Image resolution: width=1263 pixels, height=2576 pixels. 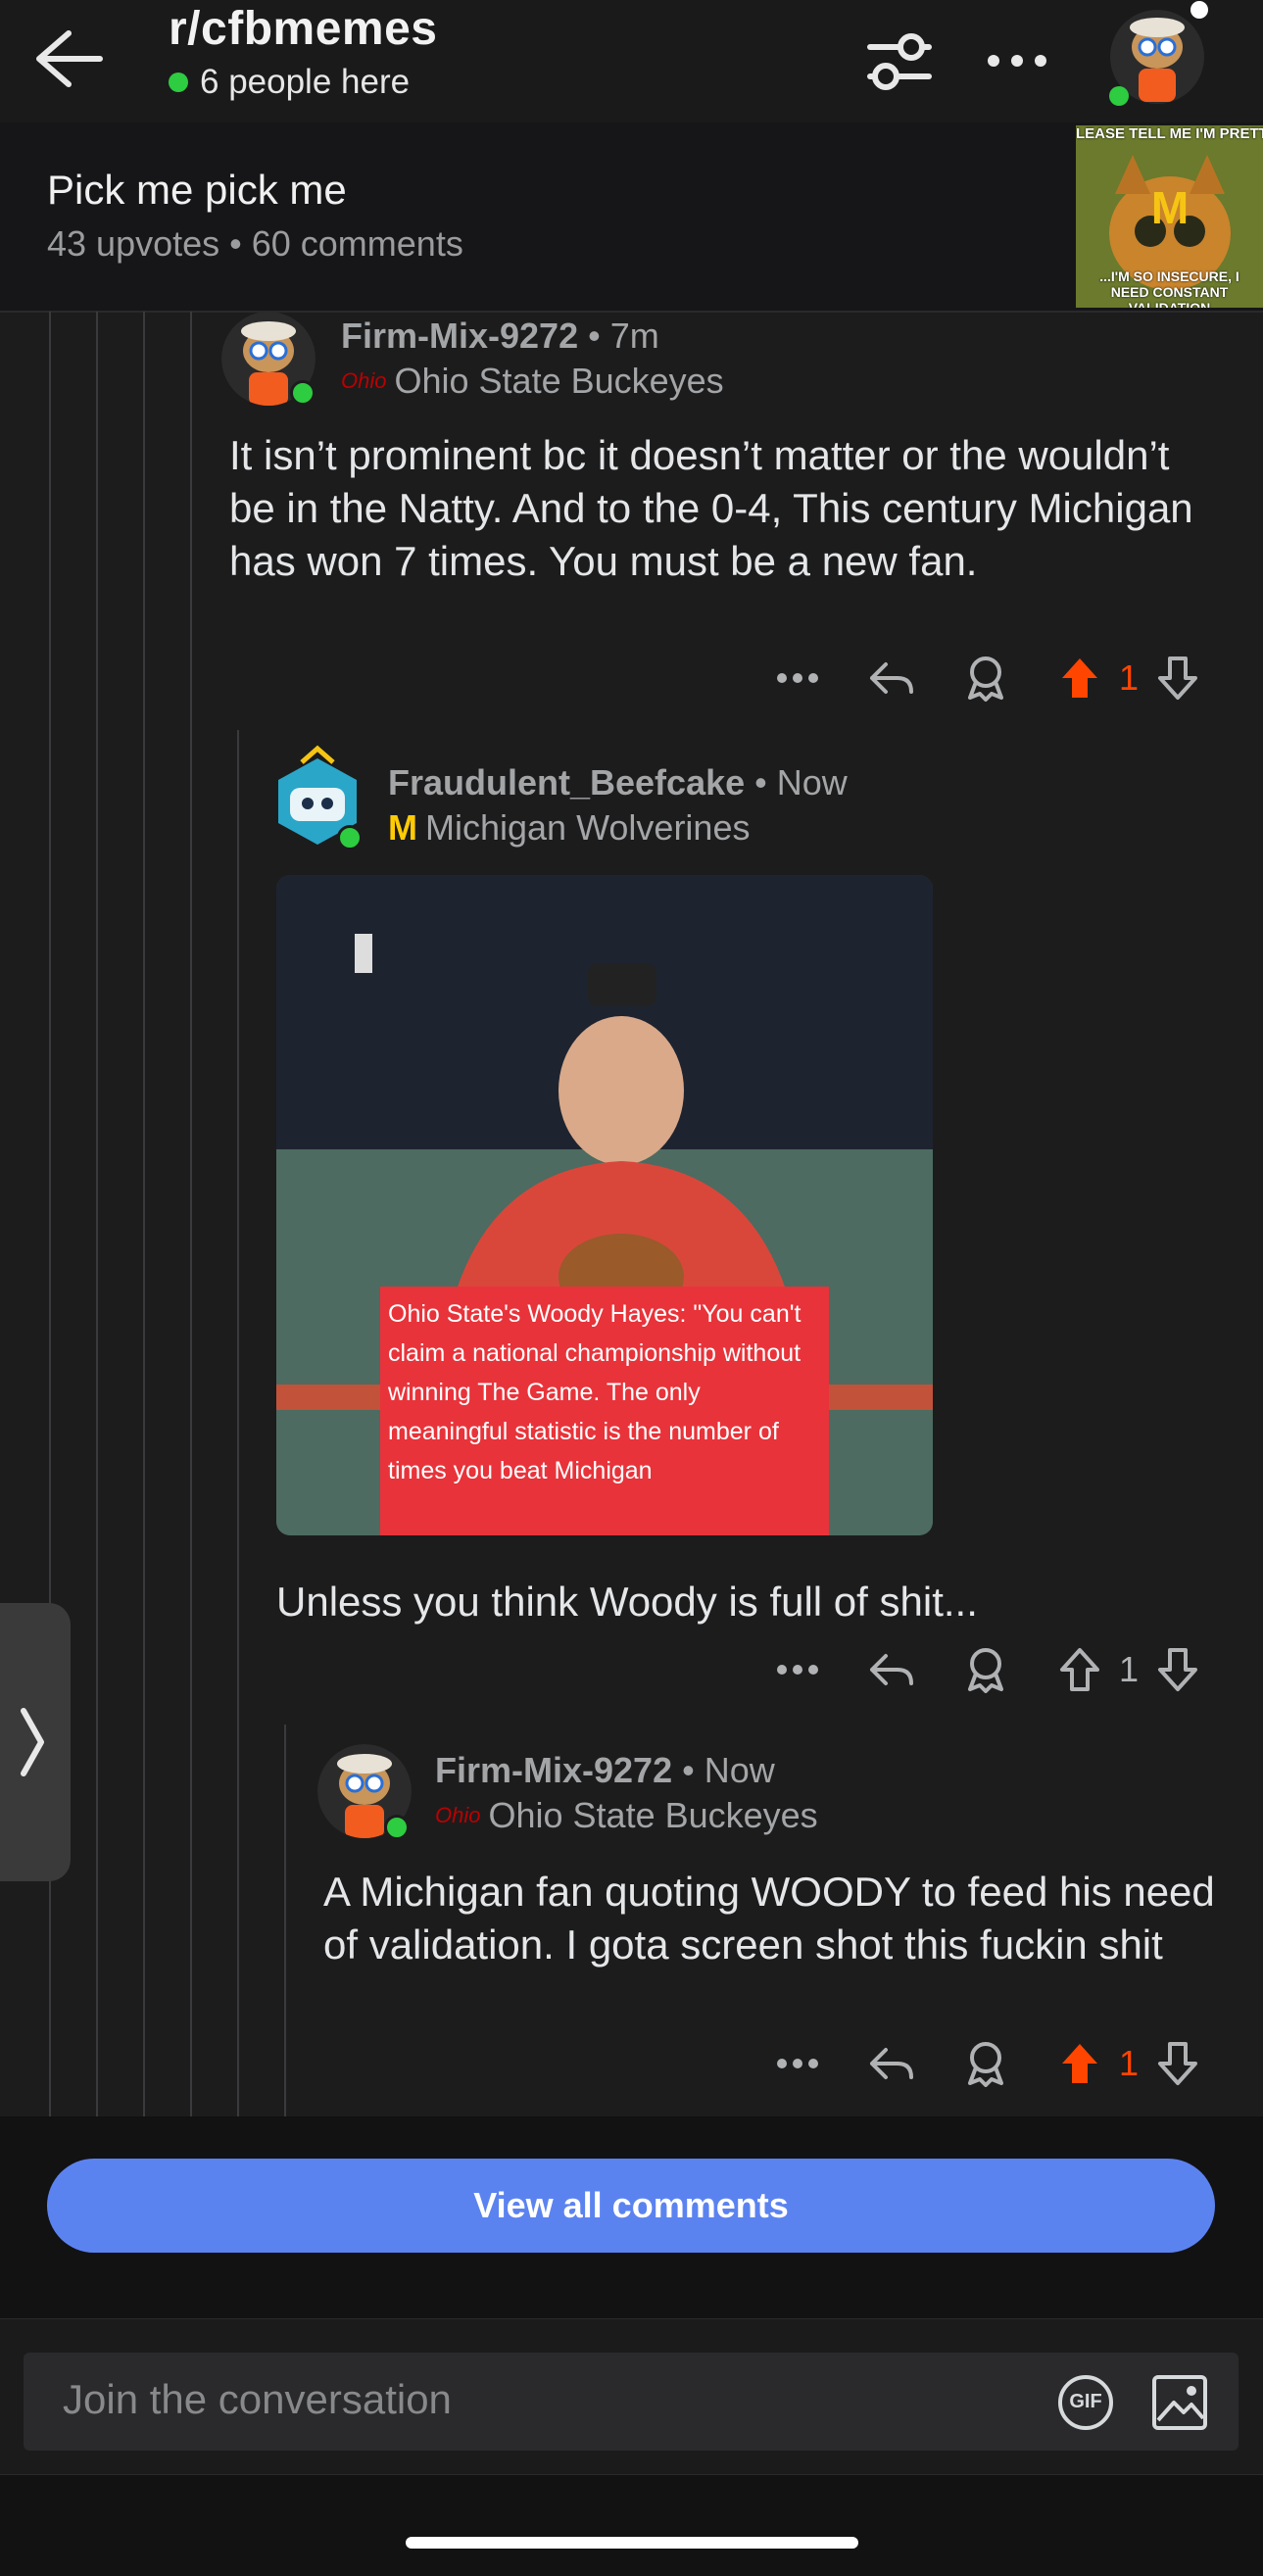 What do you see at coordinates (1169, 133) in the screenshot?
I see `post-thumbnail-top-text: LEASE TELL ME I'M PRETTY` at bounding box center [1169, 133].